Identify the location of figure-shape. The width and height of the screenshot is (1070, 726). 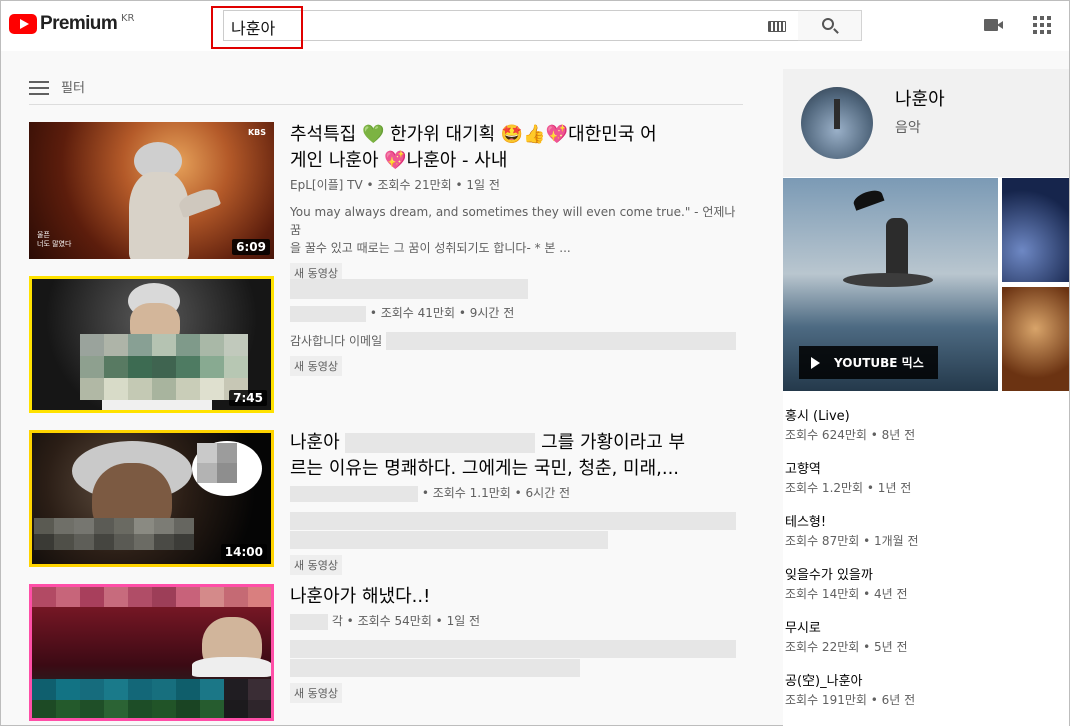
(897, 247).